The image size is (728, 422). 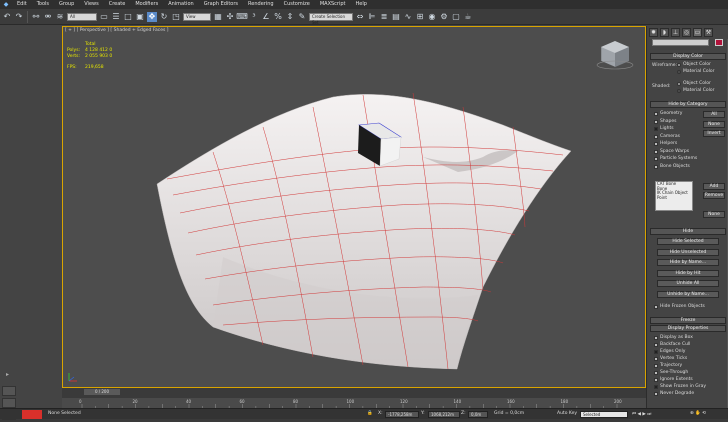 What do you see at coordinates (302, 17) in the screenshot?
I see `edit-named-sets-icon: ✎` at bounding box center [302, 17].